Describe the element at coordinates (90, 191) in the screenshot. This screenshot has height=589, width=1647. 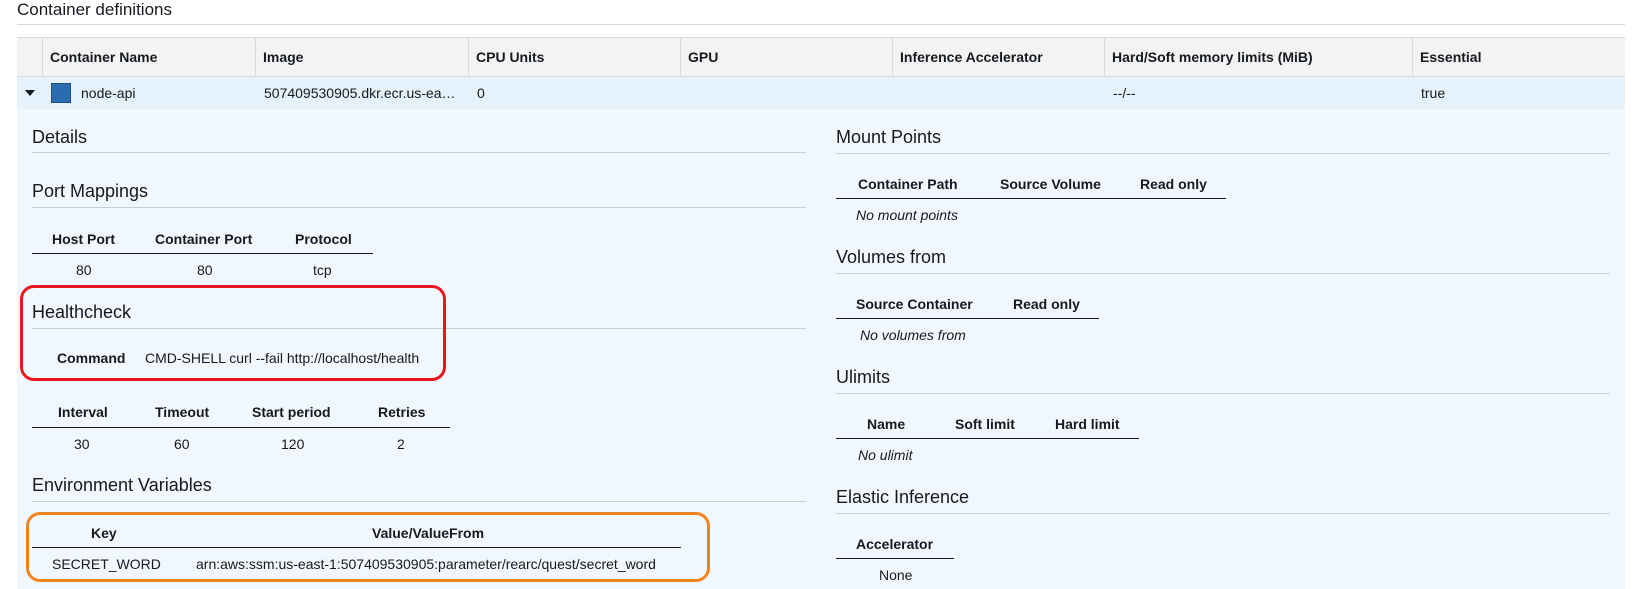
I see `port-mappings-heading: Port Mappings` at that location.